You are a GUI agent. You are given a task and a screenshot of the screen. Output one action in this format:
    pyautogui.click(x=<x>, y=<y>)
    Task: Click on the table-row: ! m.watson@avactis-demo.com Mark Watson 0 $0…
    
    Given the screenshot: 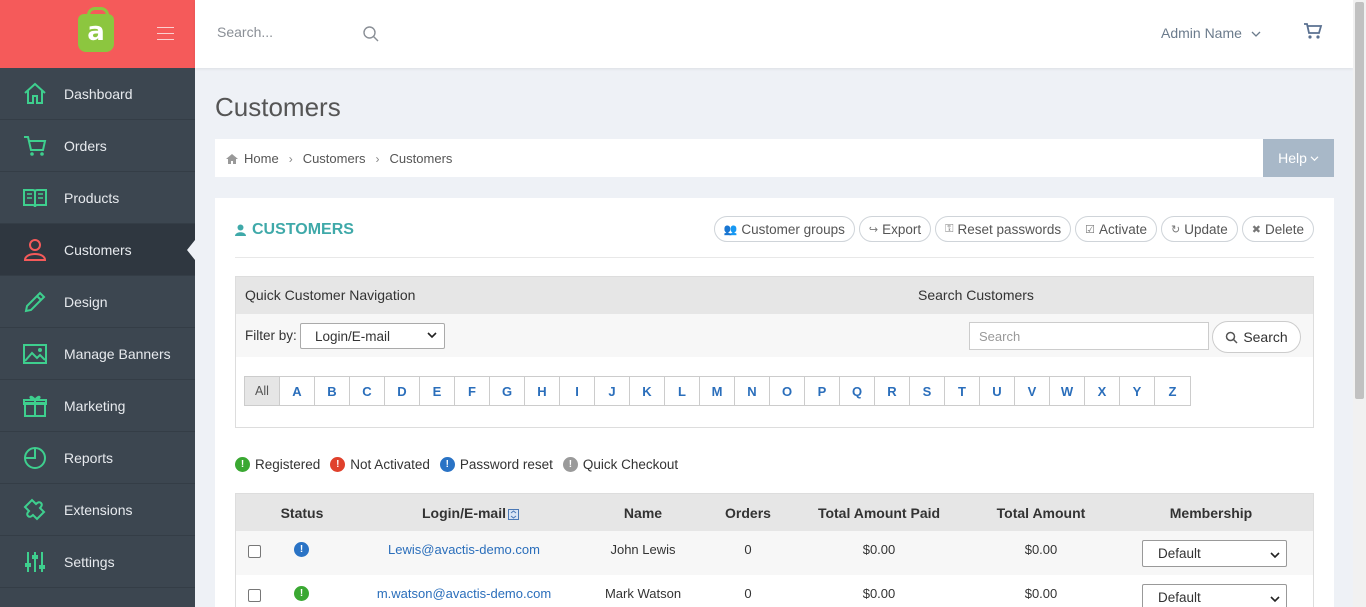 What is the action you would take?
    pyautogui.click(x=774, y=591)
    